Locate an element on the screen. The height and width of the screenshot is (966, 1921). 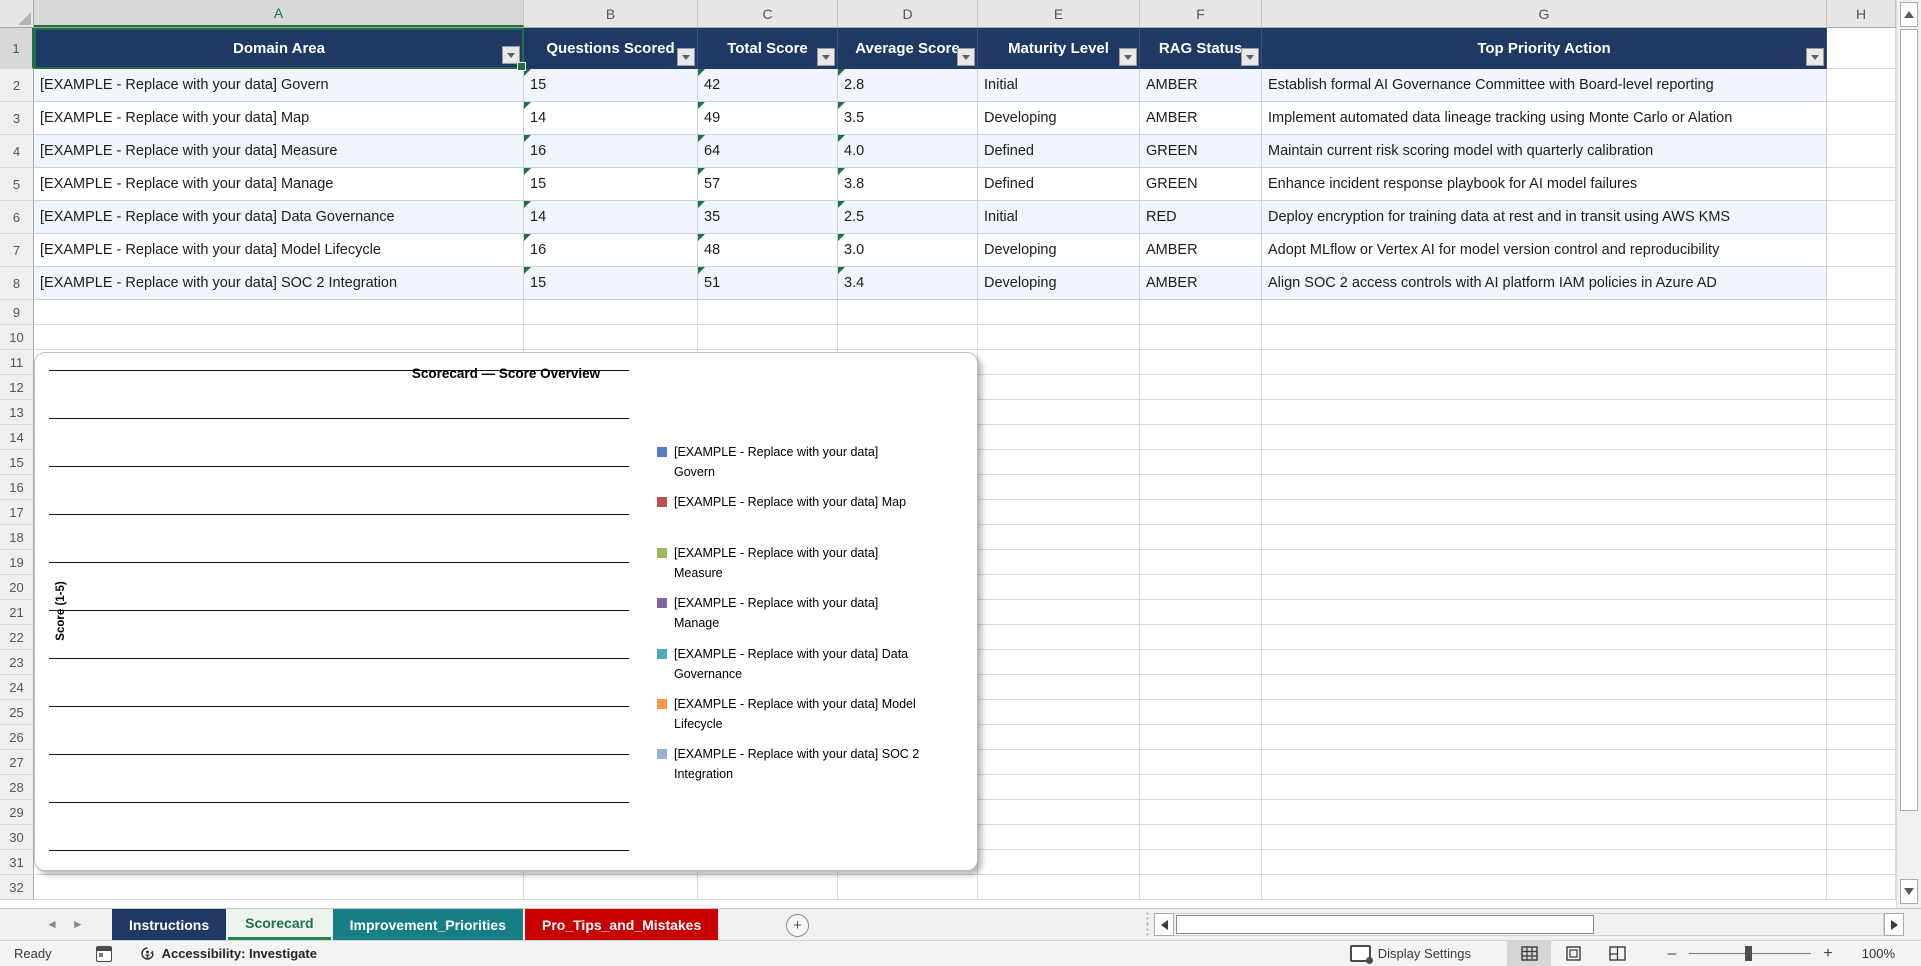
cell-H9 is located at coordinates (1861, 312).